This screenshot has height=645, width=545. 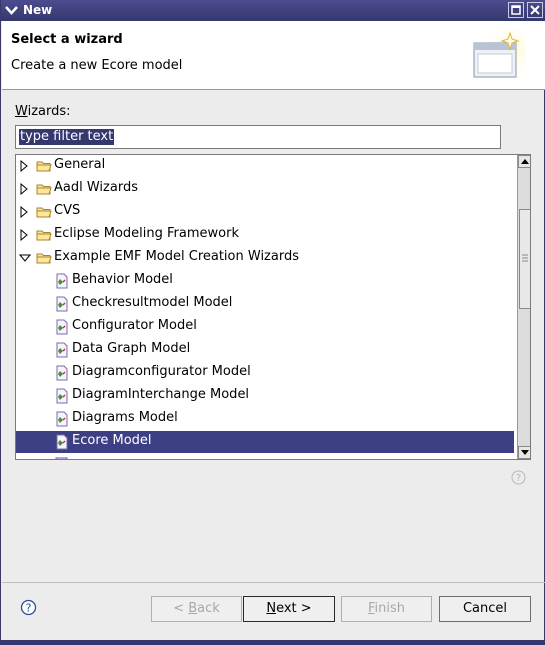 I want to click on tree-item-eclipse-modeling-framework: Eclipse Modeling Framework, so click(x=265, y=235).